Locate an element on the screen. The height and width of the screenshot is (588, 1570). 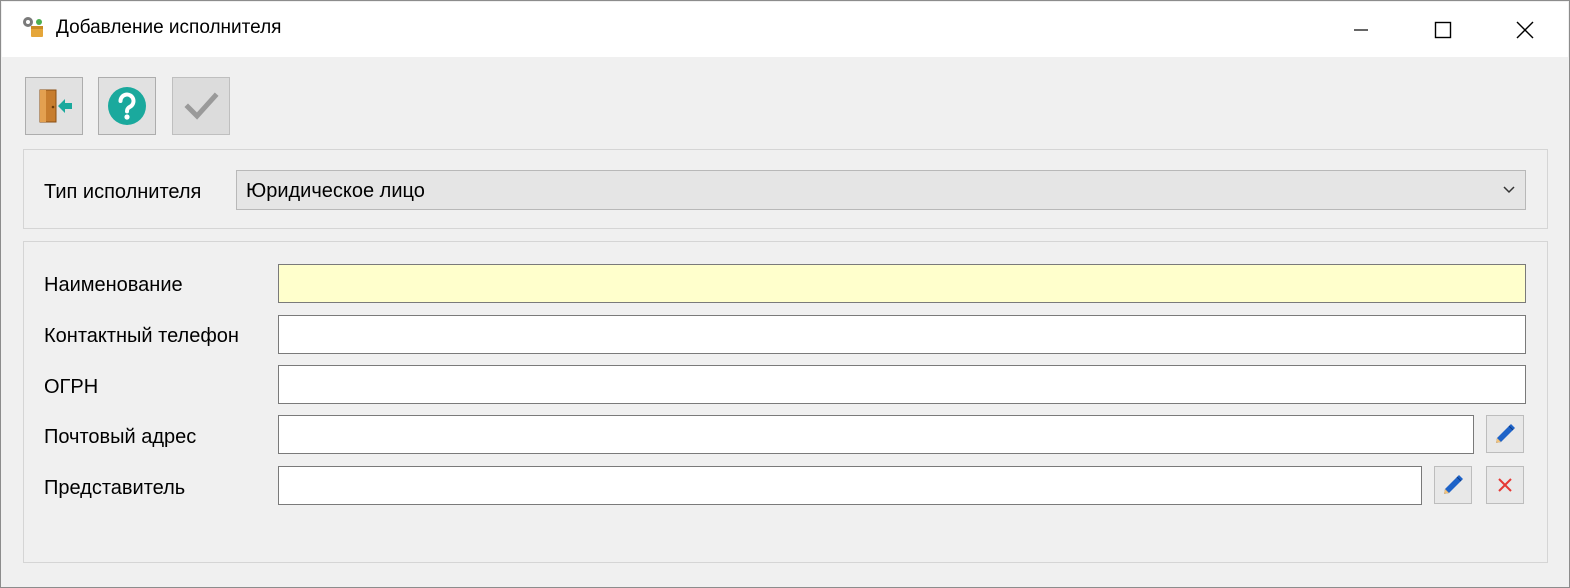
maximize-button is located at coordinates (1443, 29).